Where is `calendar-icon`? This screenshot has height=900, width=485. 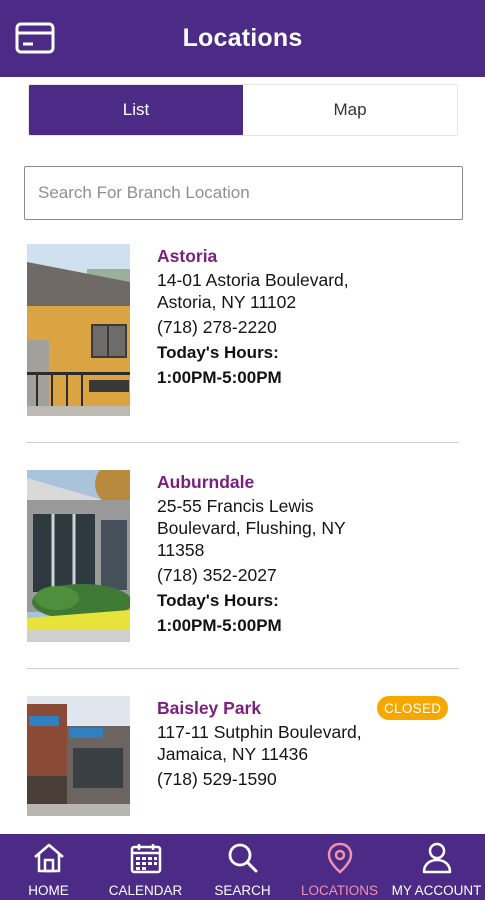 calendar-icon is located at coordinates (146, 860).